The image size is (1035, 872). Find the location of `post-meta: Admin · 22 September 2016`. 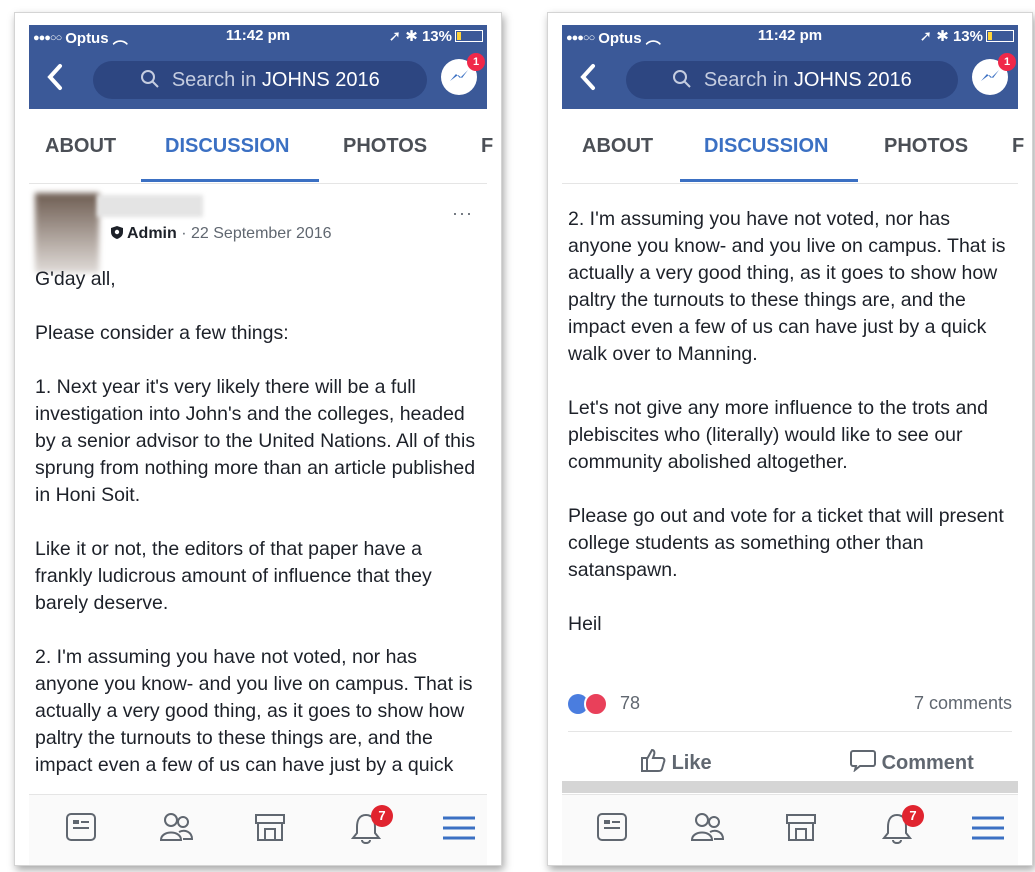

post-meta: Admin · 22 September 2016 is located at coordinates (221, 234).